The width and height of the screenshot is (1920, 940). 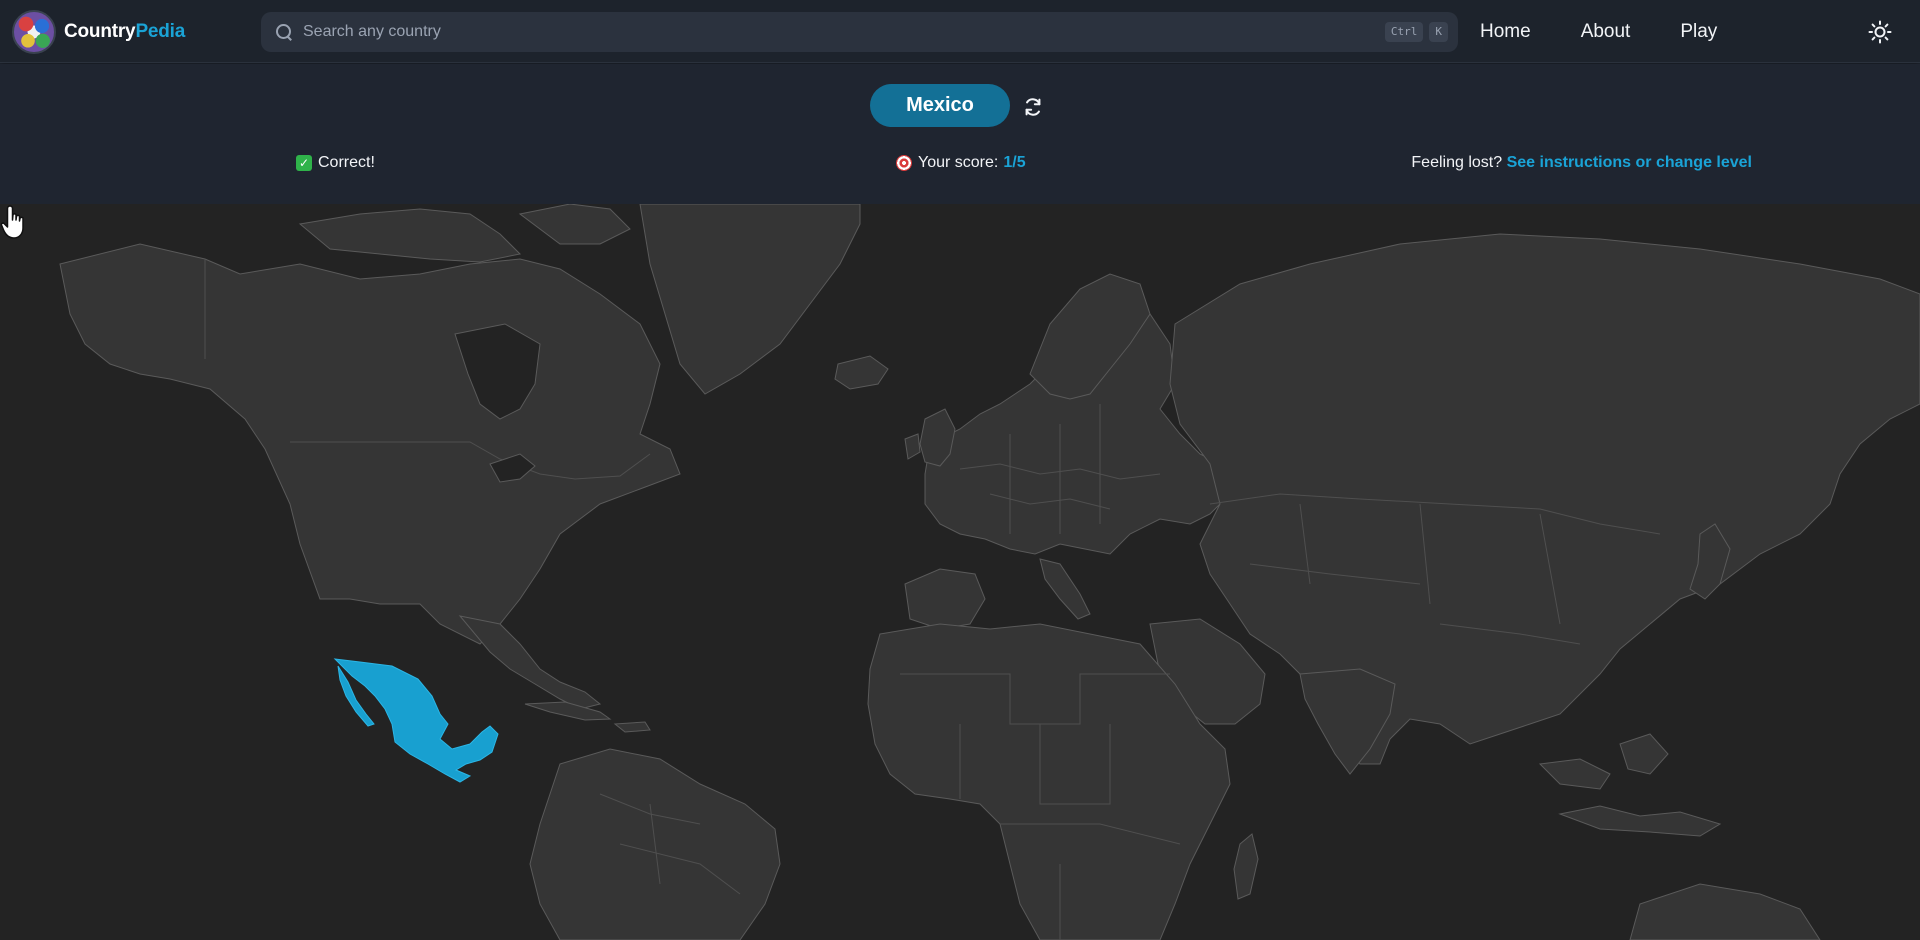 I want to click on answer-status: ✓ Correct!, so click(x=335, y=163).